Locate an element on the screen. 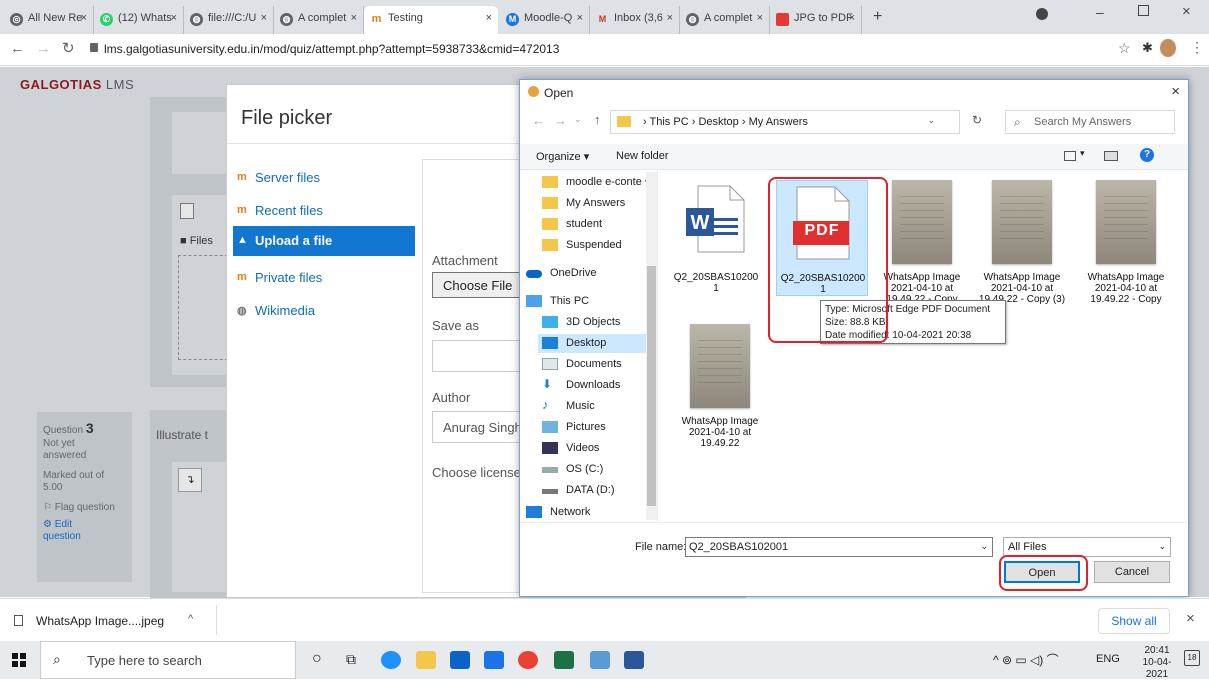 Image resolution: width=1209 pixels, height=681 pixels. new-tab-icon: + is located at coordinates (877, 17).